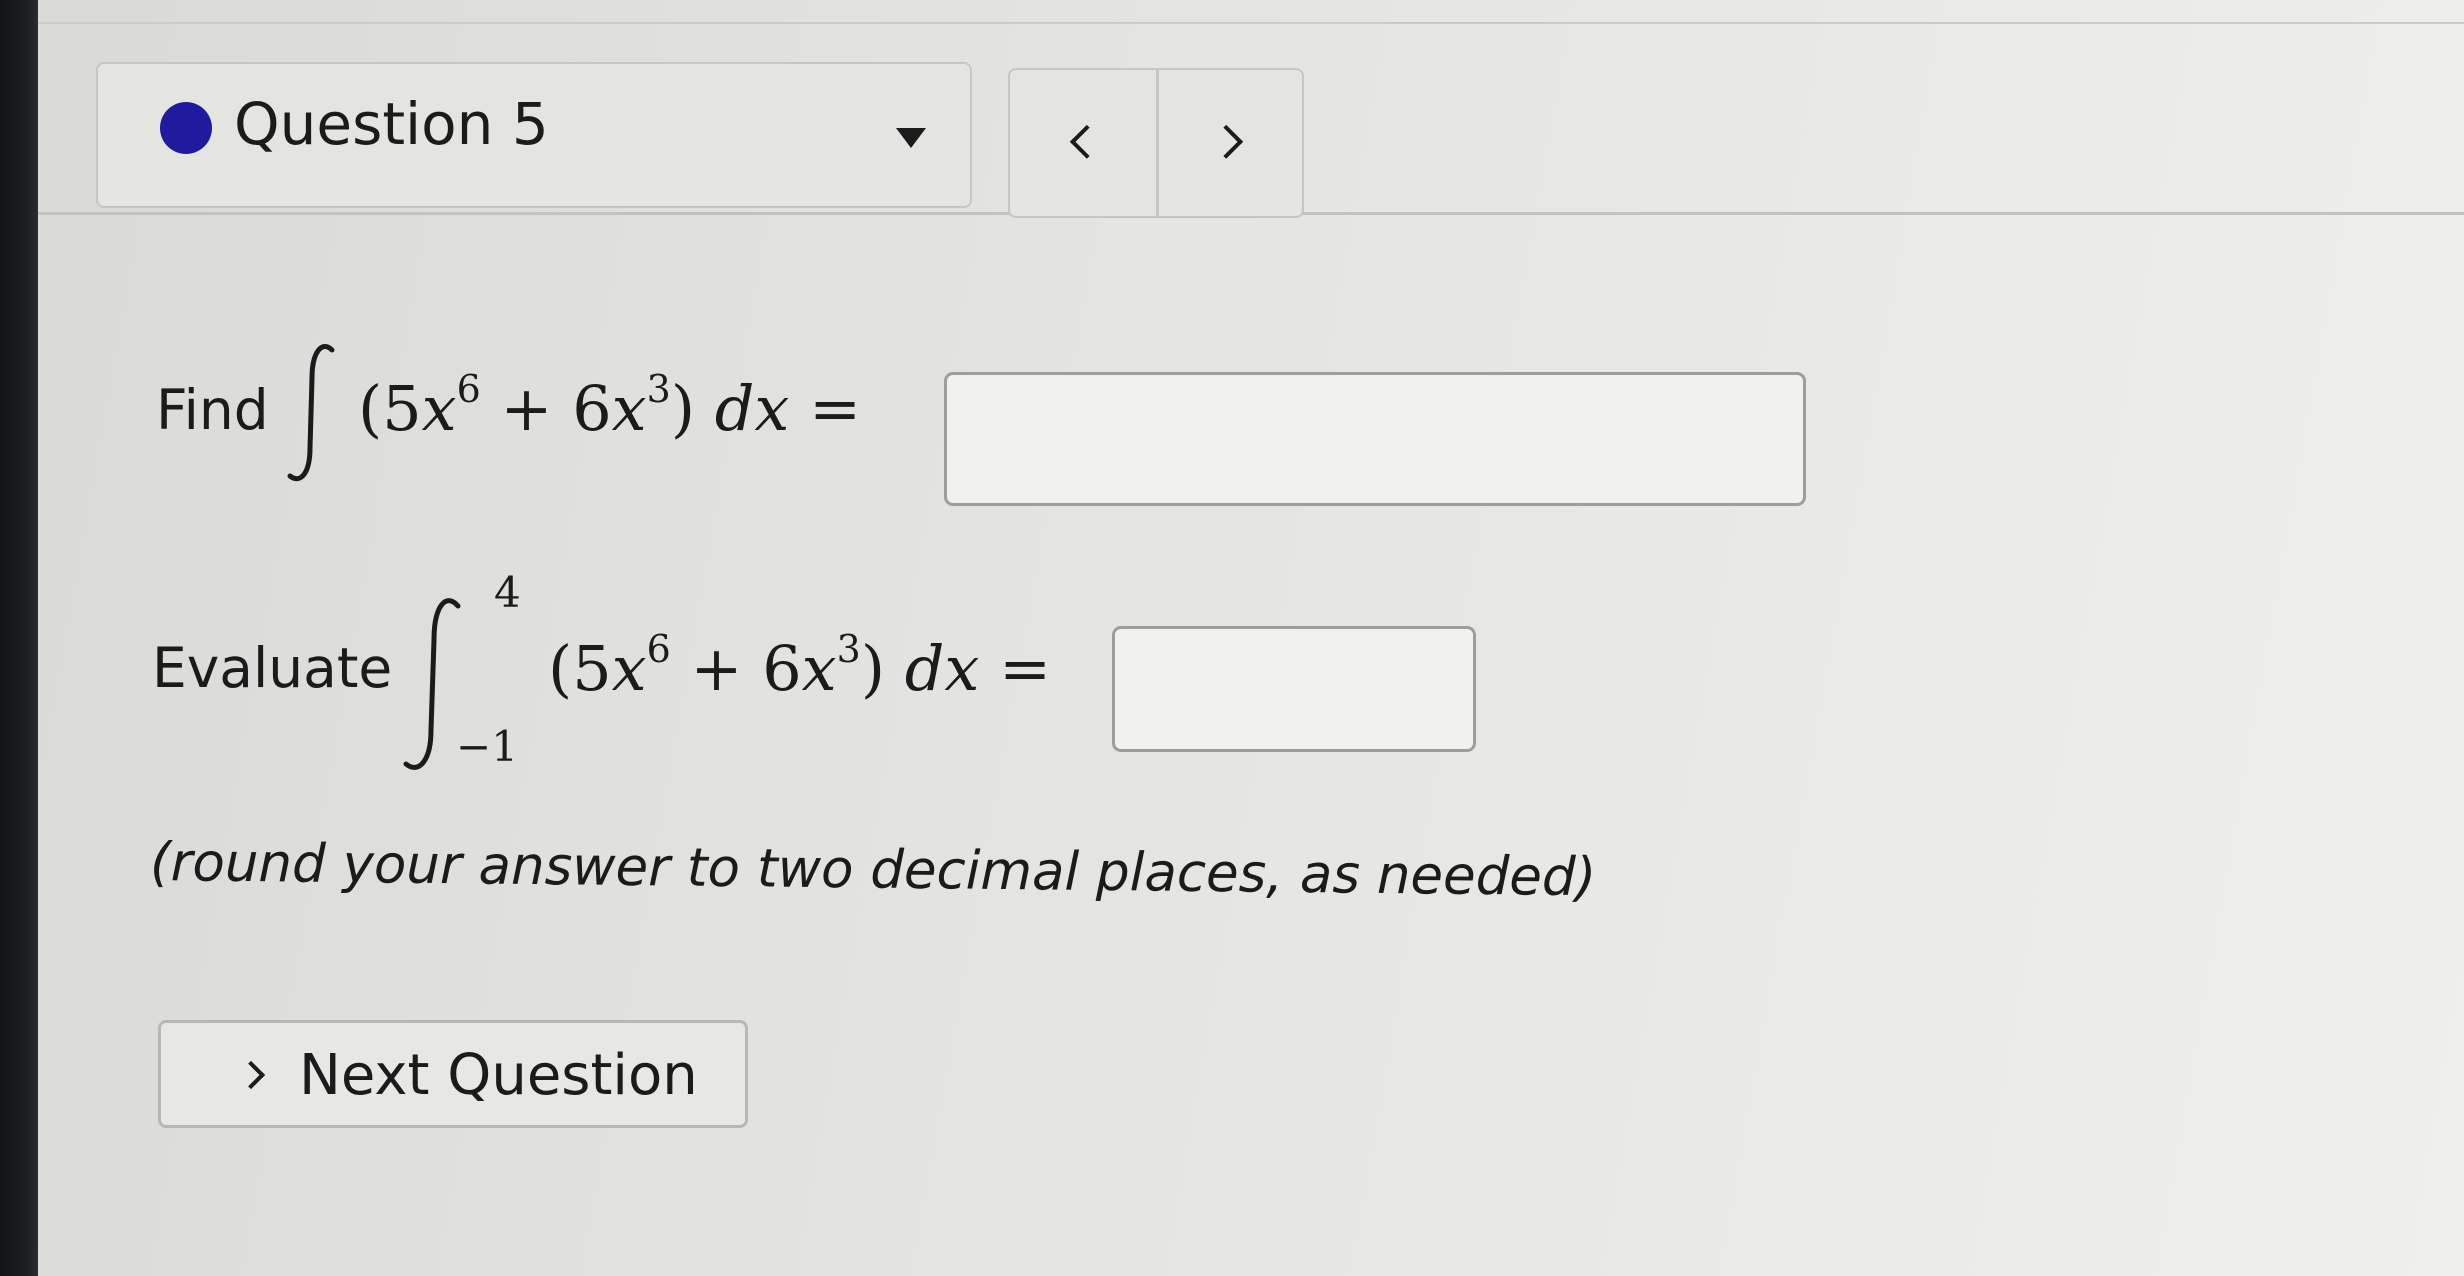 Image resolution: width=2464 pixels, height=1276 pixels. Describe the element at coordinates (1086, 141) in the screenshot. I see `chevron-left-icon` at that location.